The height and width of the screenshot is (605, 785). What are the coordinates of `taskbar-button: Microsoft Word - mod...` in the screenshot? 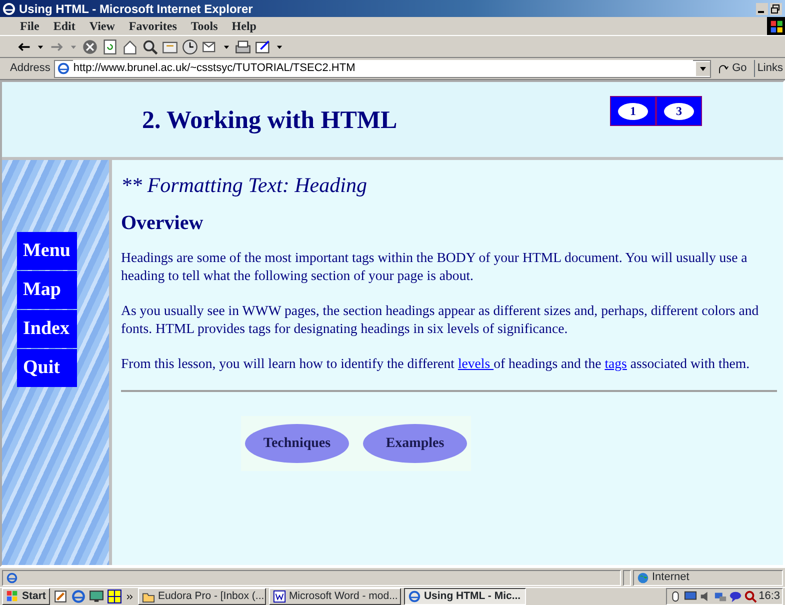 It's located at (334, 596).